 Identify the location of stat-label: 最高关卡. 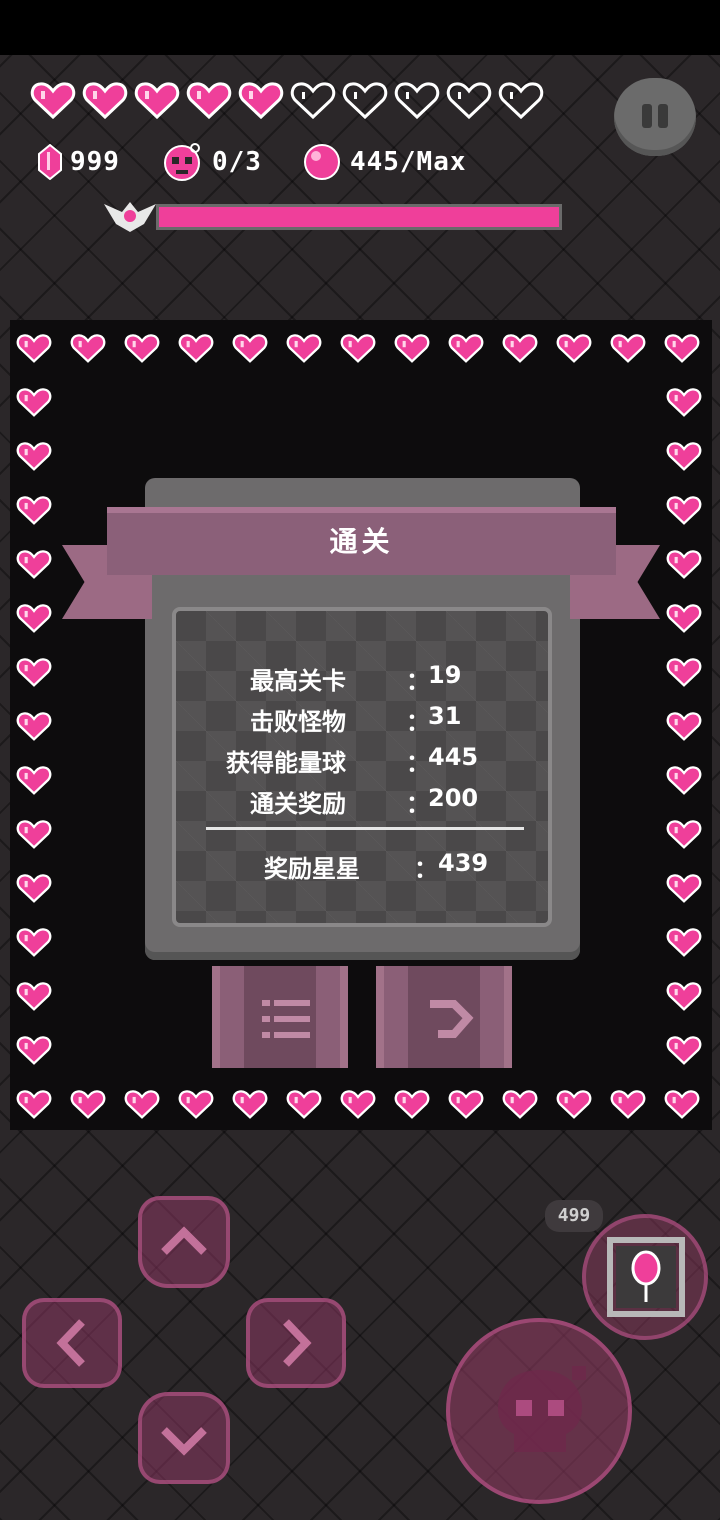
(298, 681).